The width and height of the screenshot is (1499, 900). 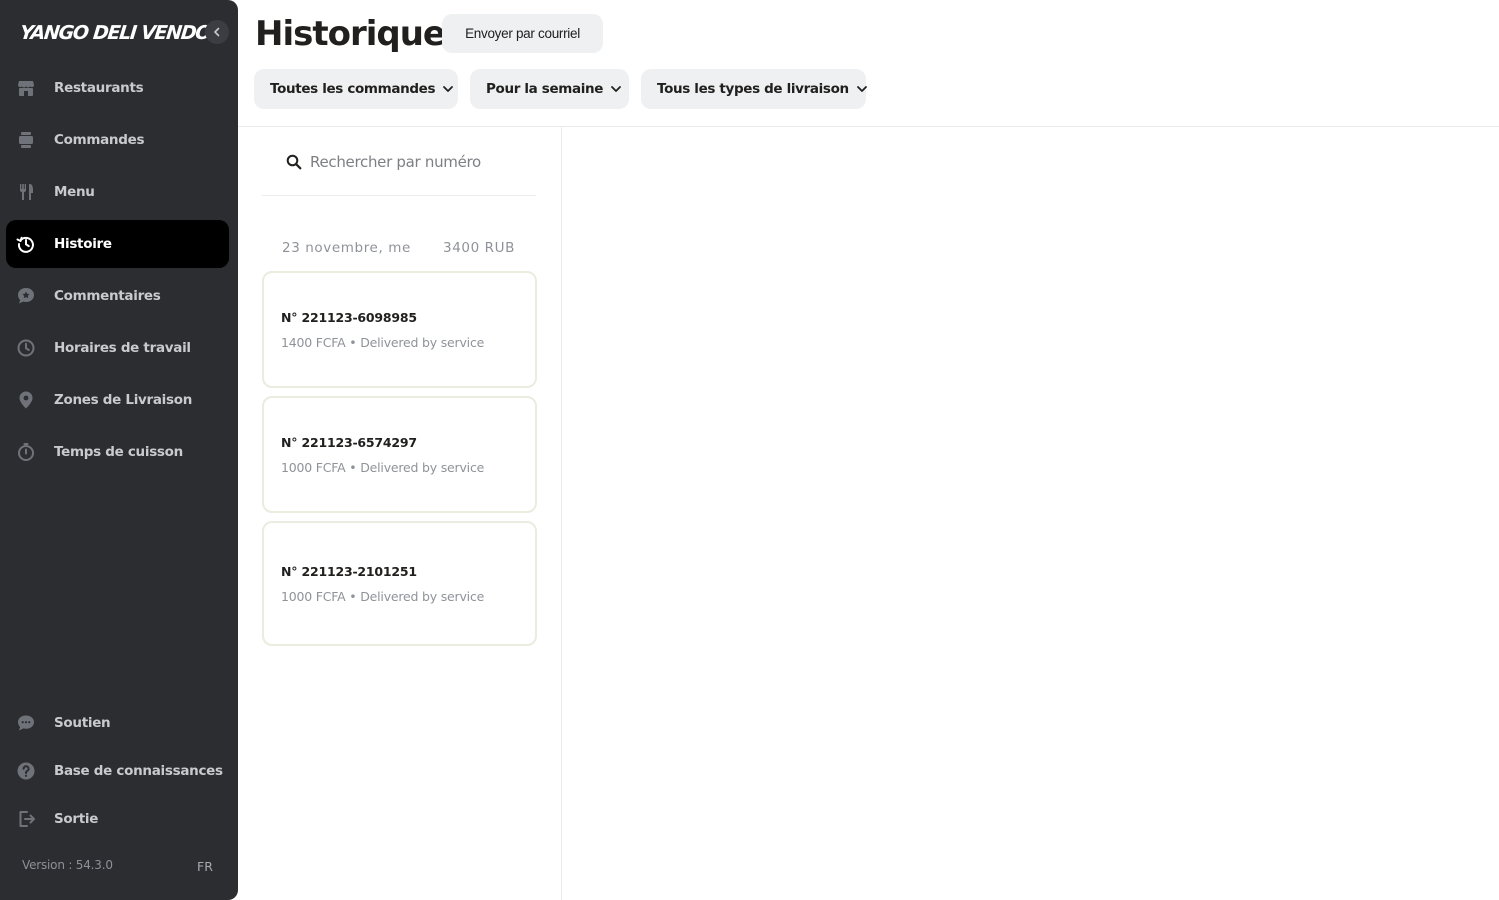 I want to click on delivery-type-filter-dropdown: Tous les types de livraison, so click(x=755, y=89).